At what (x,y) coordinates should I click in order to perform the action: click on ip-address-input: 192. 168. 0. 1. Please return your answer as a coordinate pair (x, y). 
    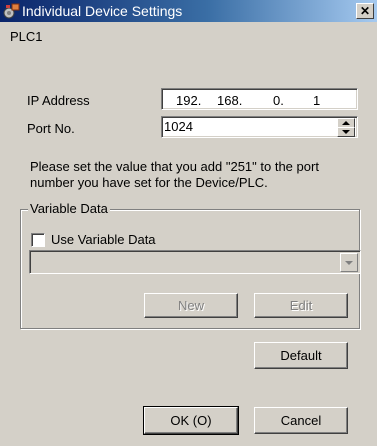
    Looking at the image, I should click on (259, 99).